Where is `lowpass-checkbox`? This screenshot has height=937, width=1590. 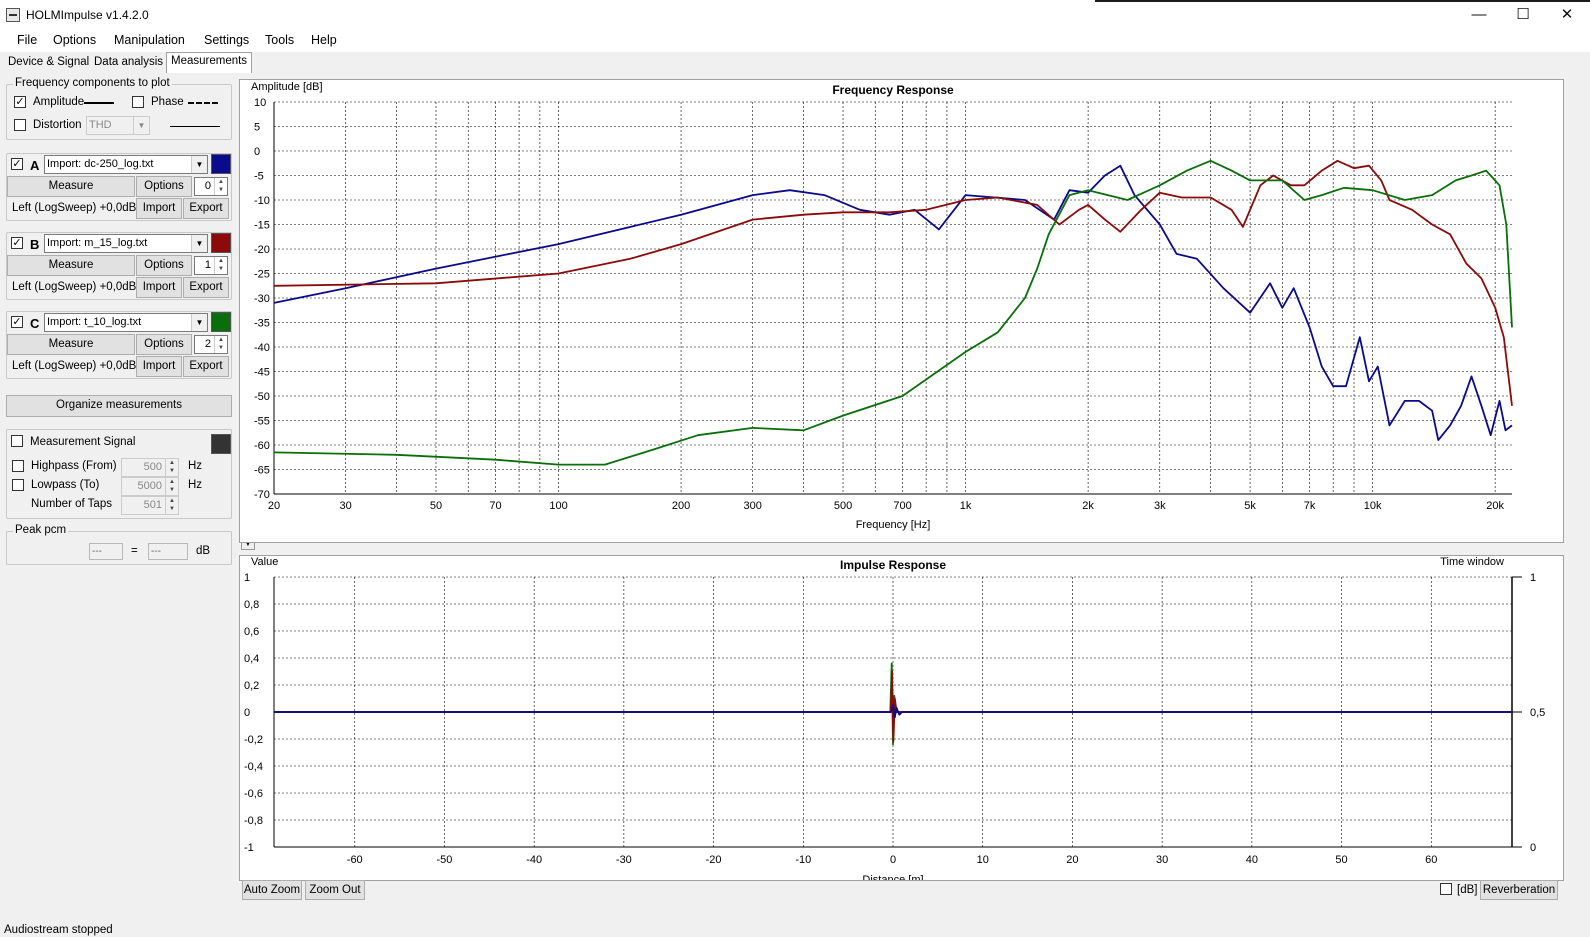 lowpass-checkbox is located at coordinates (18, 485).